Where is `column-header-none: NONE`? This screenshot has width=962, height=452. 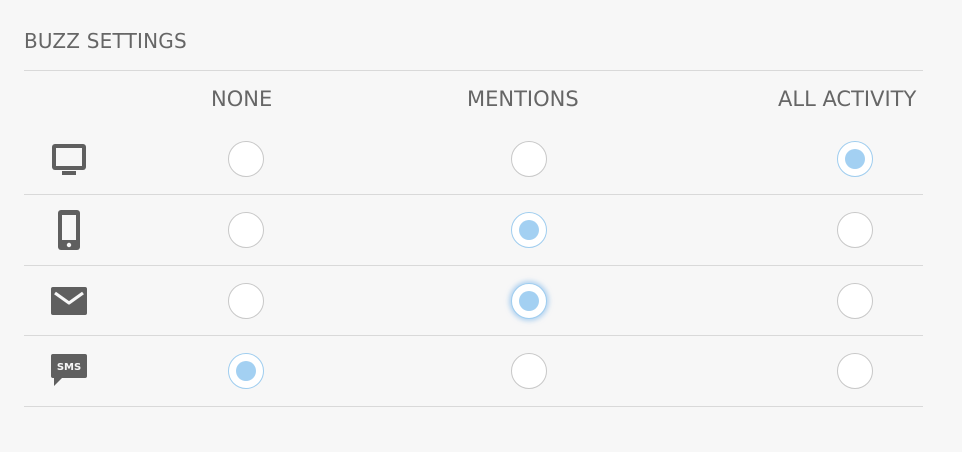 column-header-none: NONE is located at coordinates (242, 99).